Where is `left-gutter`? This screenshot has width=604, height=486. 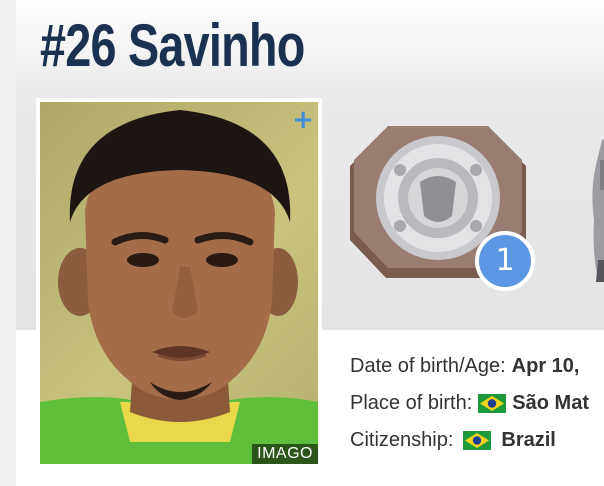 left-gutter is located at coordinates (8, 243).